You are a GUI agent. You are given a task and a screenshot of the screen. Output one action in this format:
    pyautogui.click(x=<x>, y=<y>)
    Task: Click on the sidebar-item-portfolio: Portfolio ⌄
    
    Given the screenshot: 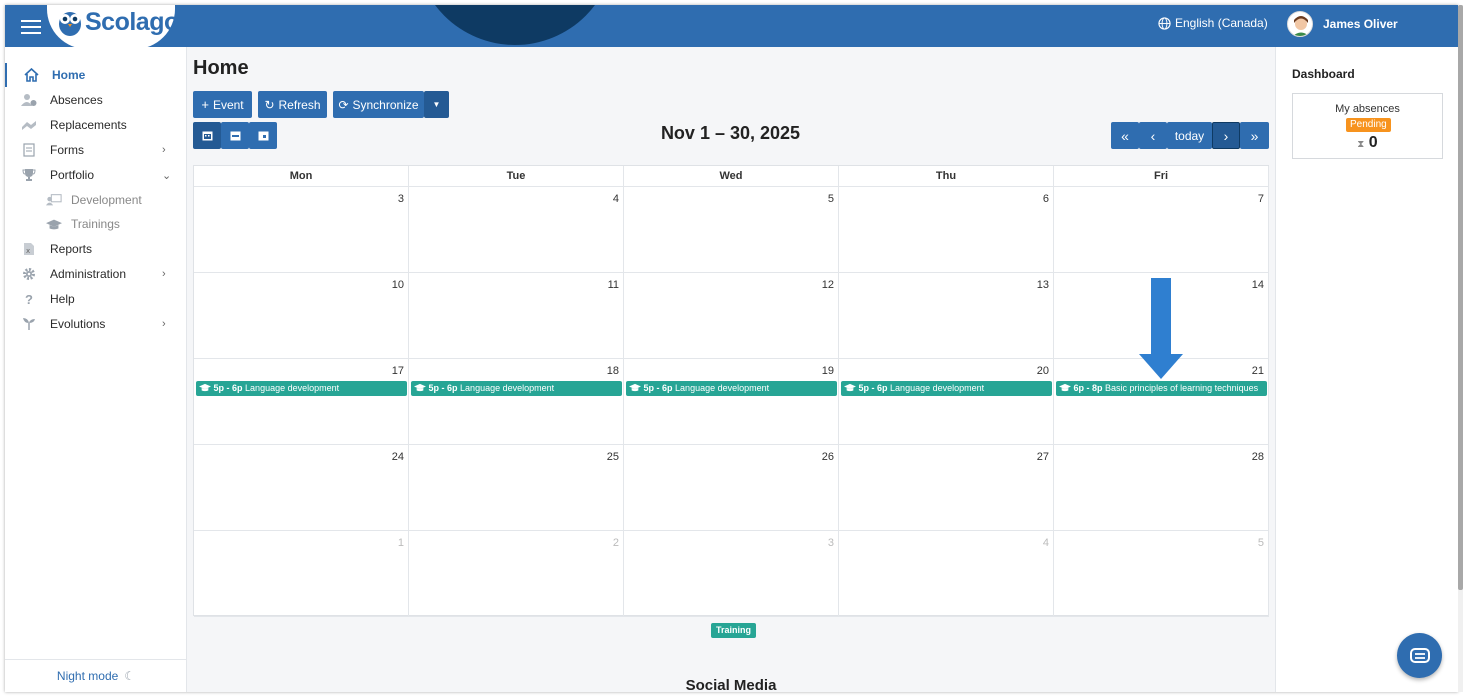 What is the action you would take?
    pyautogui.click(x=96, y=175)
    